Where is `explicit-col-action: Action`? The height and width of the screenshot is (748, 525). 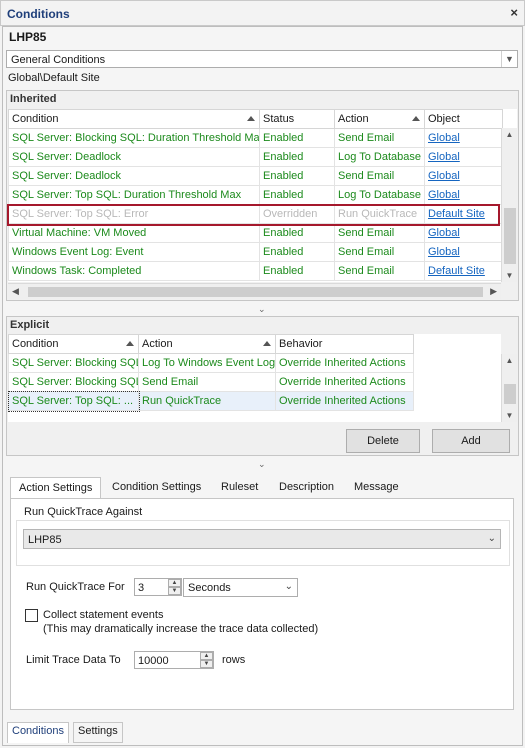 explicit-col-action: Action is located at coordinates (207, 344).